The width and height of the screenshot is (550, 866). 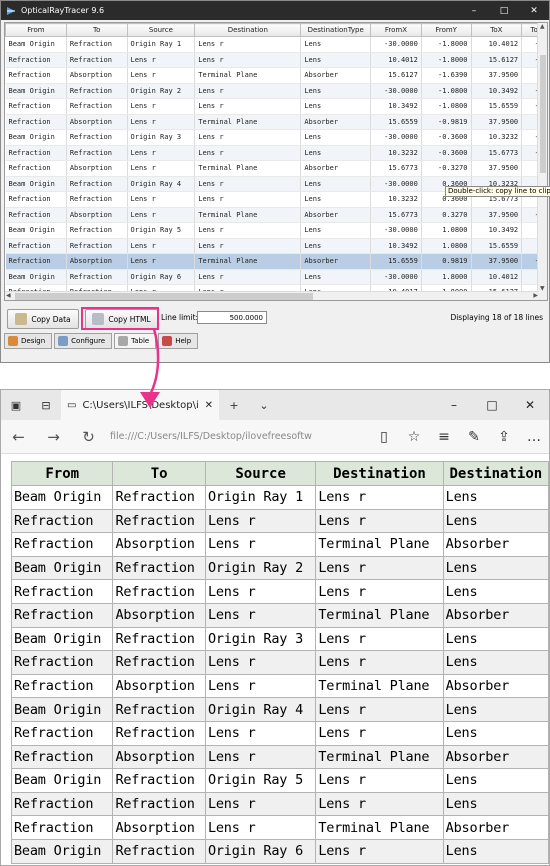 What do you see at coordinates (234, 405) in the screenshot?
I see `new-tab-icon: +` at bounding box center [234, 405].